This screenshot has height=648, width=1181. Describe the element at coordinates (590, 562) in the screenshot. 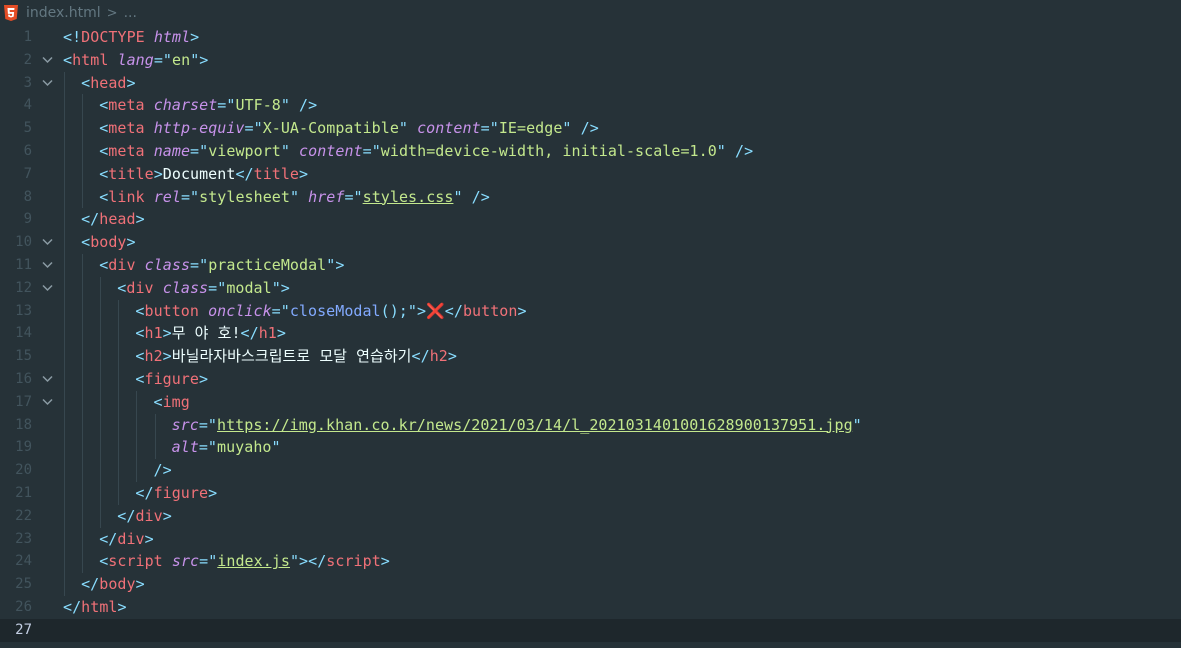

I see `code-line: 24 <script src="index.js"></script>` at that location.